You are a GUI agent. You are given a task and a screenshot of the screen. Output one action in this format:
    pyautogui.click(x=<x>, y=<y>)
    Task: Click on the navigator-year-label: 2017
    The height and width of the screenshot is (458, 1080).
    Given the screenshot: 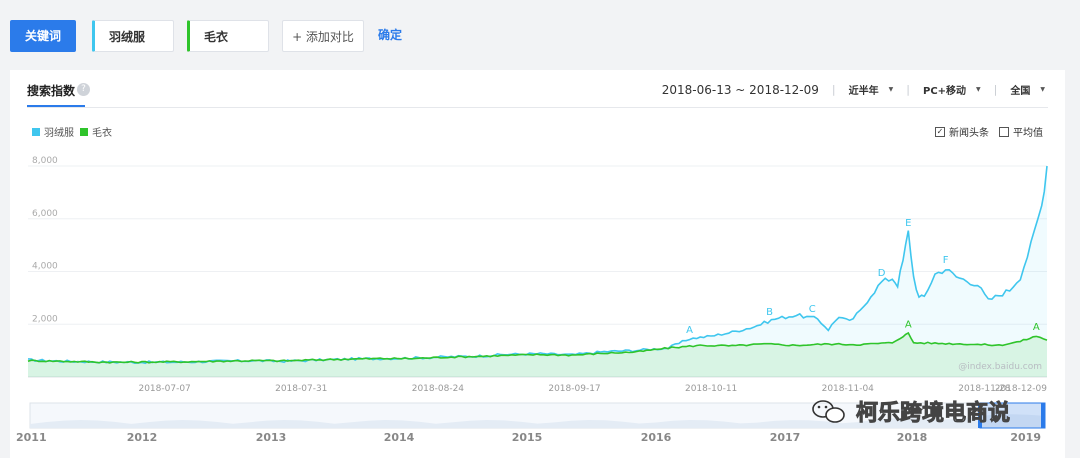 What is the action you would take?
    pyautogui.click(x=785, y=437)
    